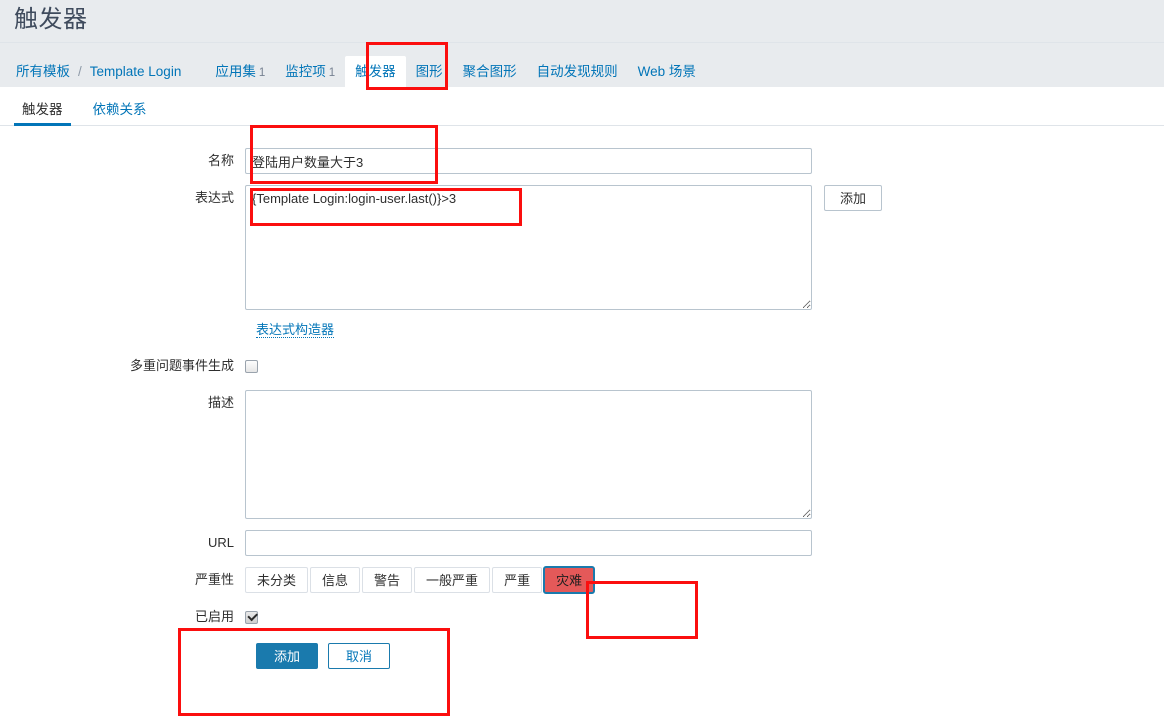 The image size is (1164, 716). I want to click on severity-button-group: 未分类 信息 警告 一般严重 严重 灾难, so click(420, 580).